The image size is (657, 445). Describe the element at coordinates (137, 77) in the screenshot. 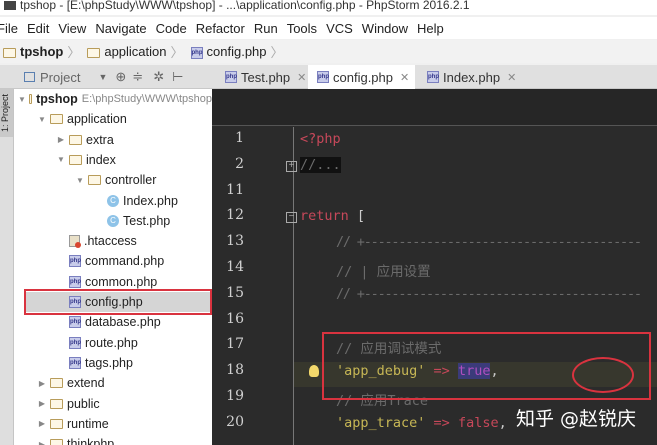

I see `collapse-all-icon: ≑` at that location.